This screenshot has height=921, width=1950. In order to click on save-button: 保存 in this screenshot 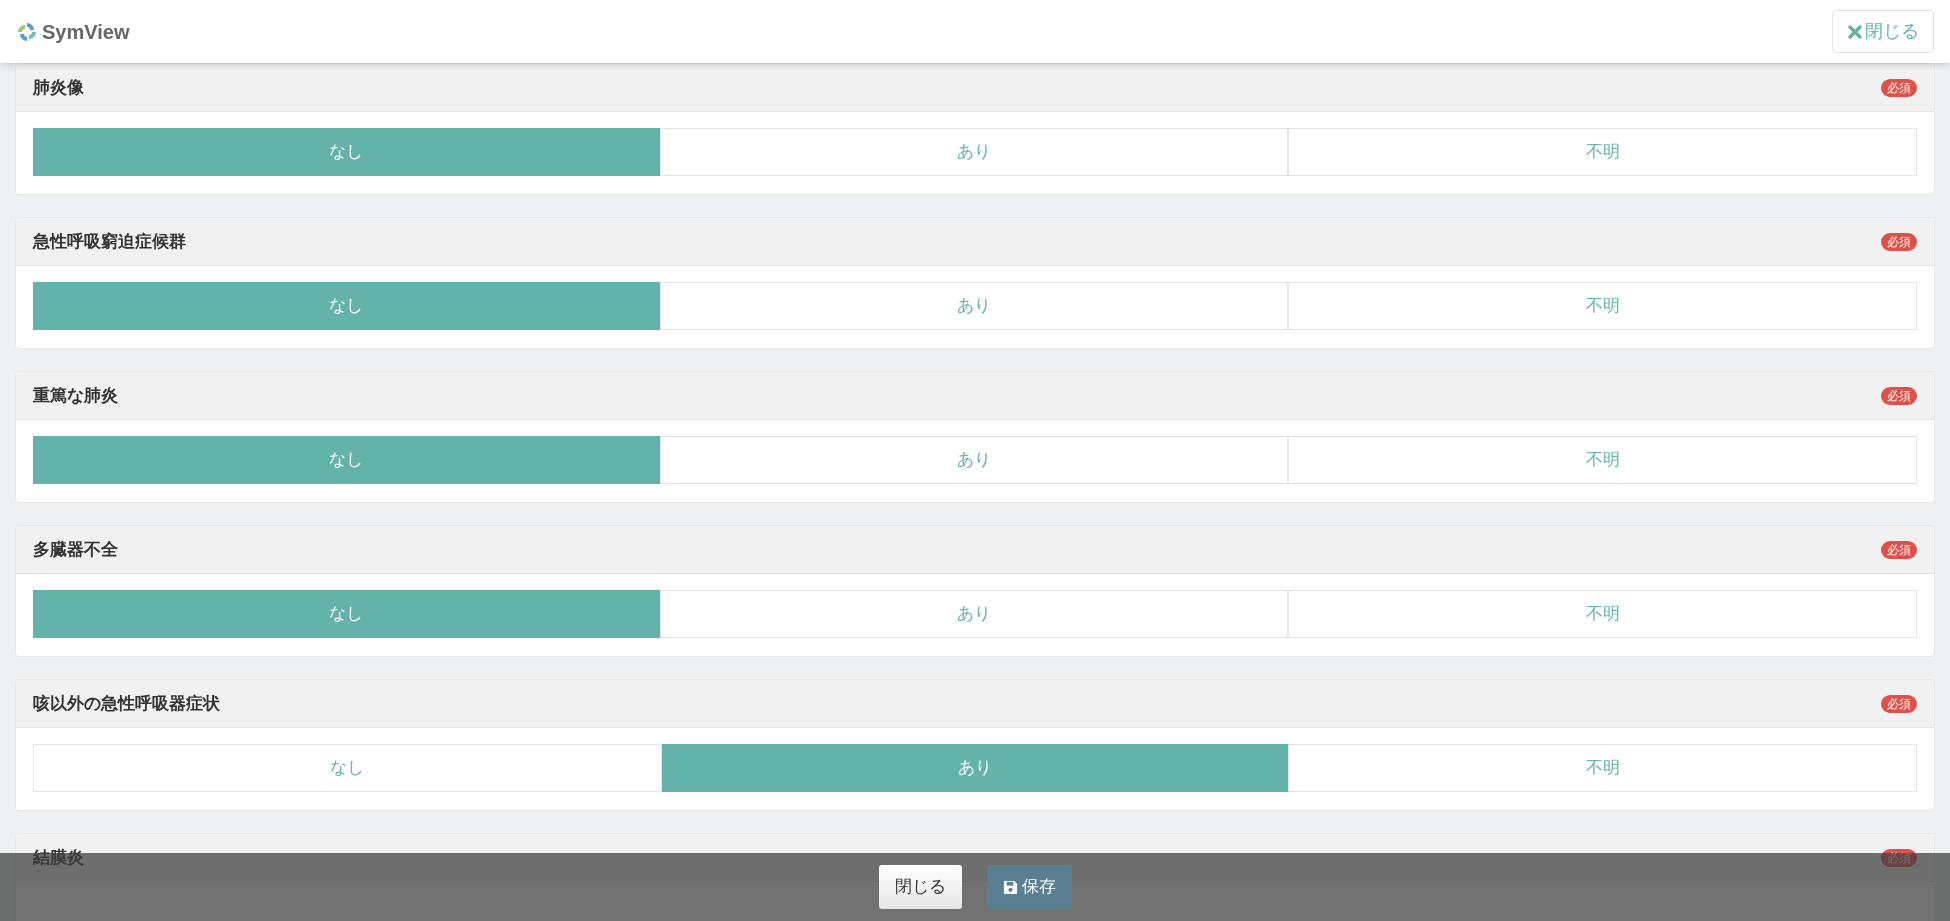, I will do `click(1029, 887)`.